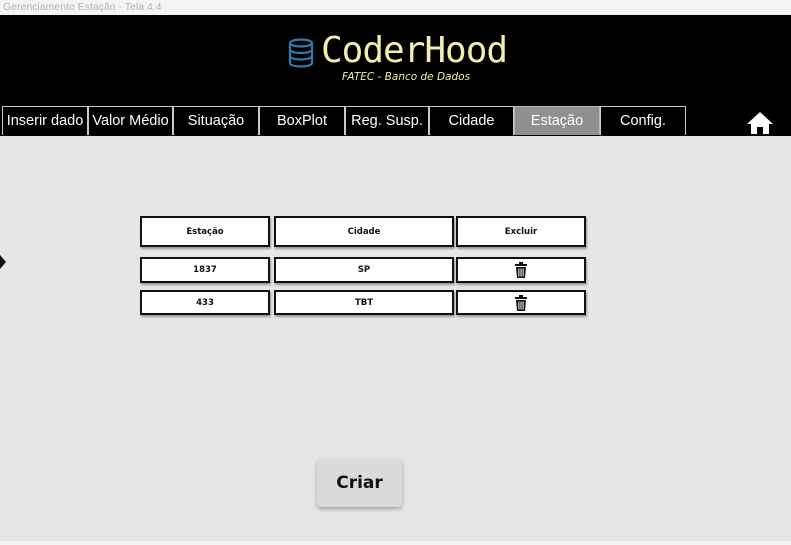 This screenshot has height=545, width=791. Describe the element at coordinates (364, 270) in the screenshot. I see `row-cidade: SP` at that location.